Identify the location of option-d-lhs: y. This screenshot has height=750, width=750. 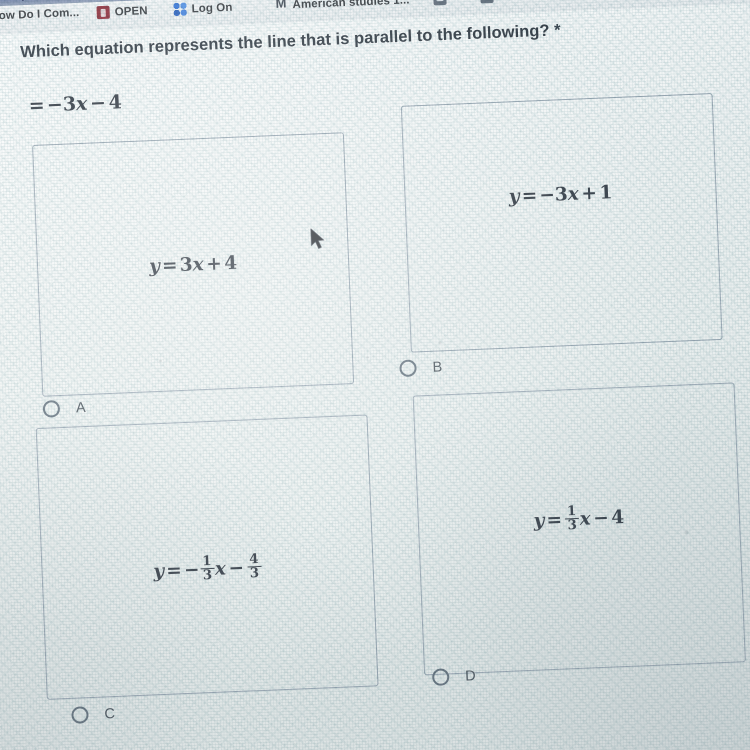
(539, 520).